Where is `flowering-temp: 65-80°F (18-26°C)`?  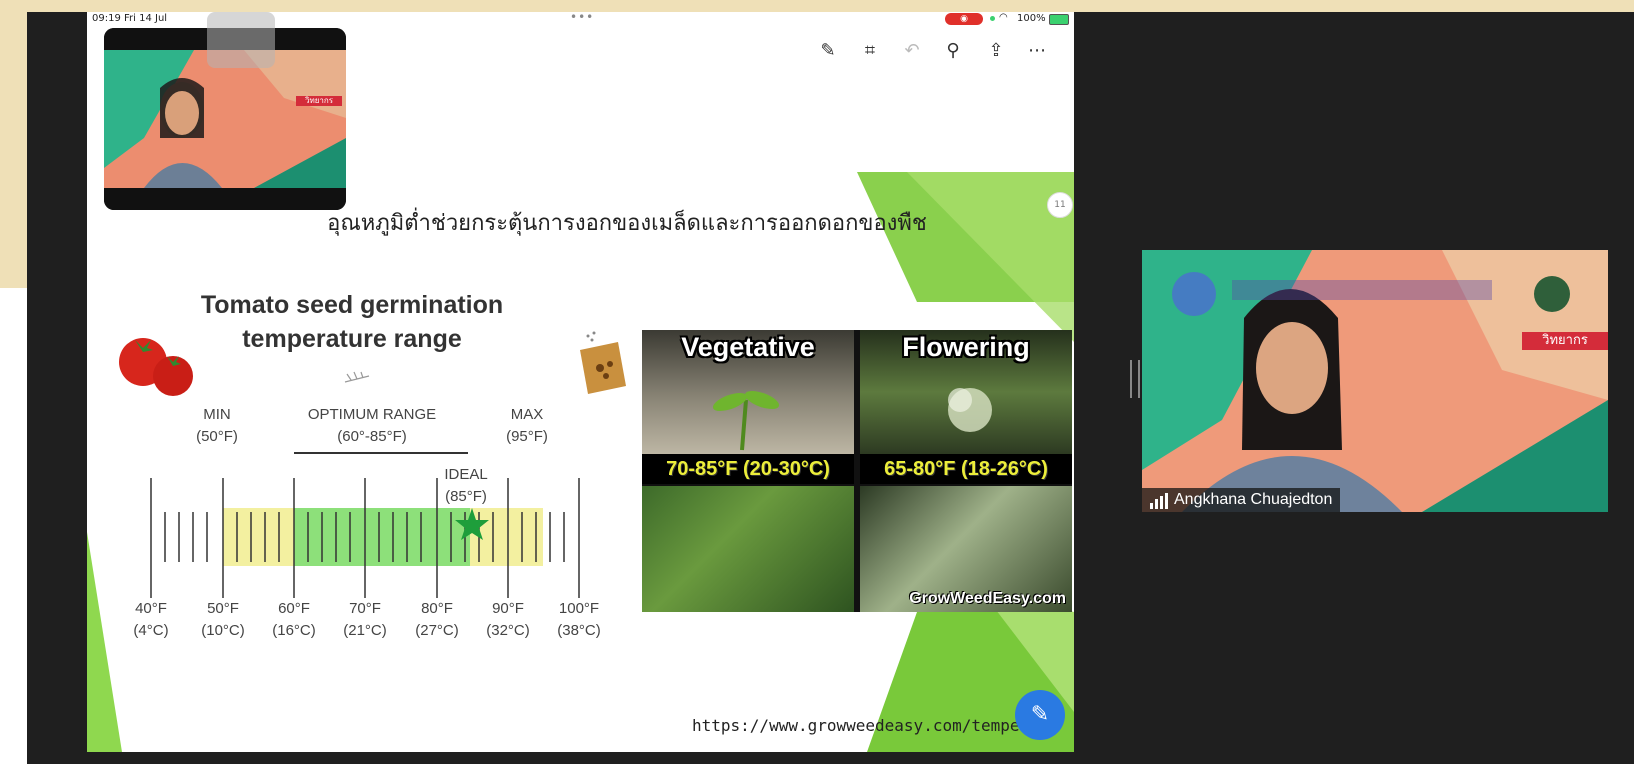 flowering-temp: 65-80°F (18-26°C) is located at coordinates (966, 469).